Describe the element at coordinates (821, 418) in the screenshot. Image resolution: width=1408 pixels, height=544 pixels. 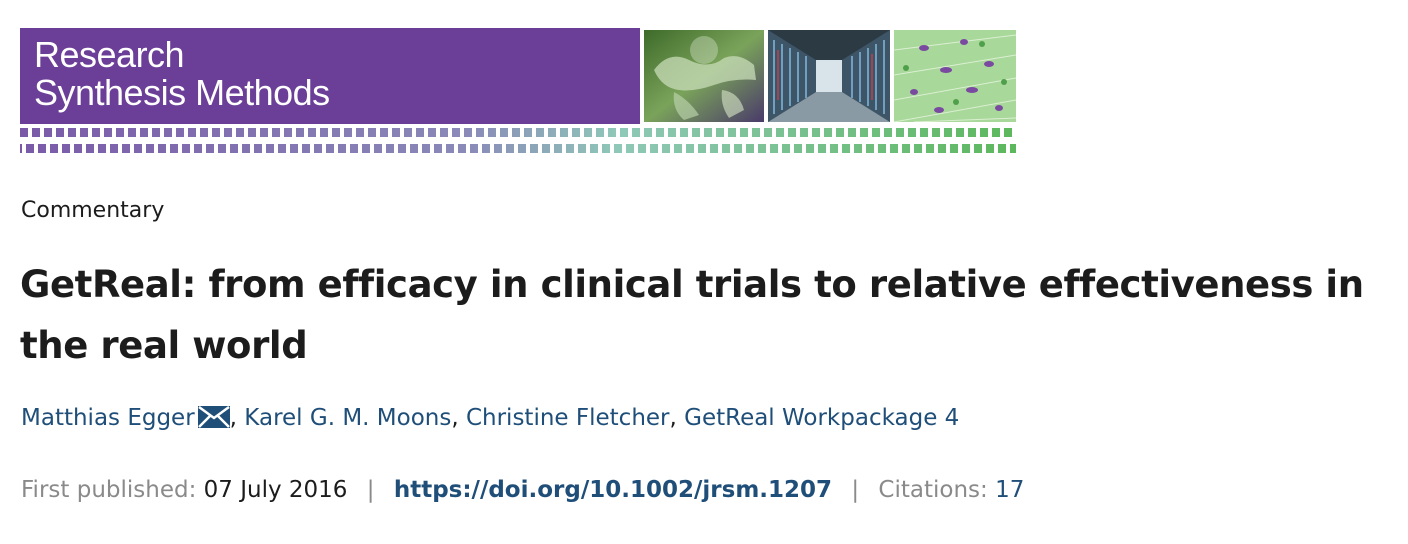
I see `author-link-getreal-workpackage: GetReal Workpackage 4` at that location.